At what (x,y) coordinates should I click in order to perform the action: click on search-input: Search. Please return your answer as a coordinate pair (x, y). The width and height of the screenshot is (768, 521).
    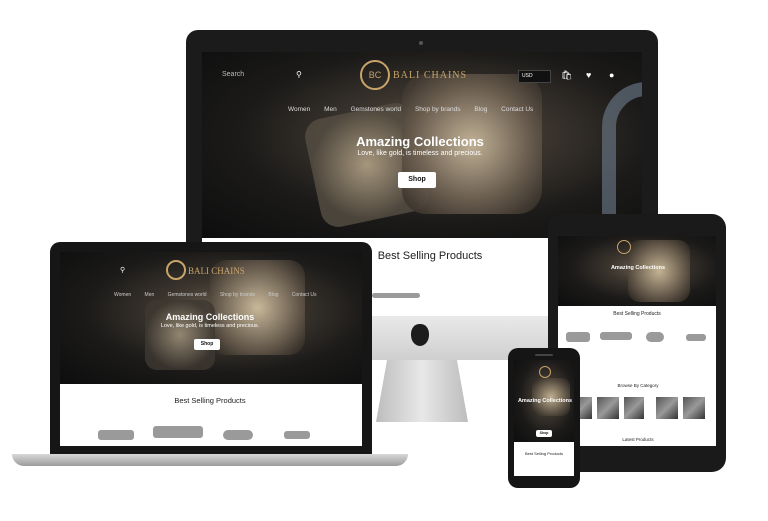
    Looking at the image, I should click on (233, 74).